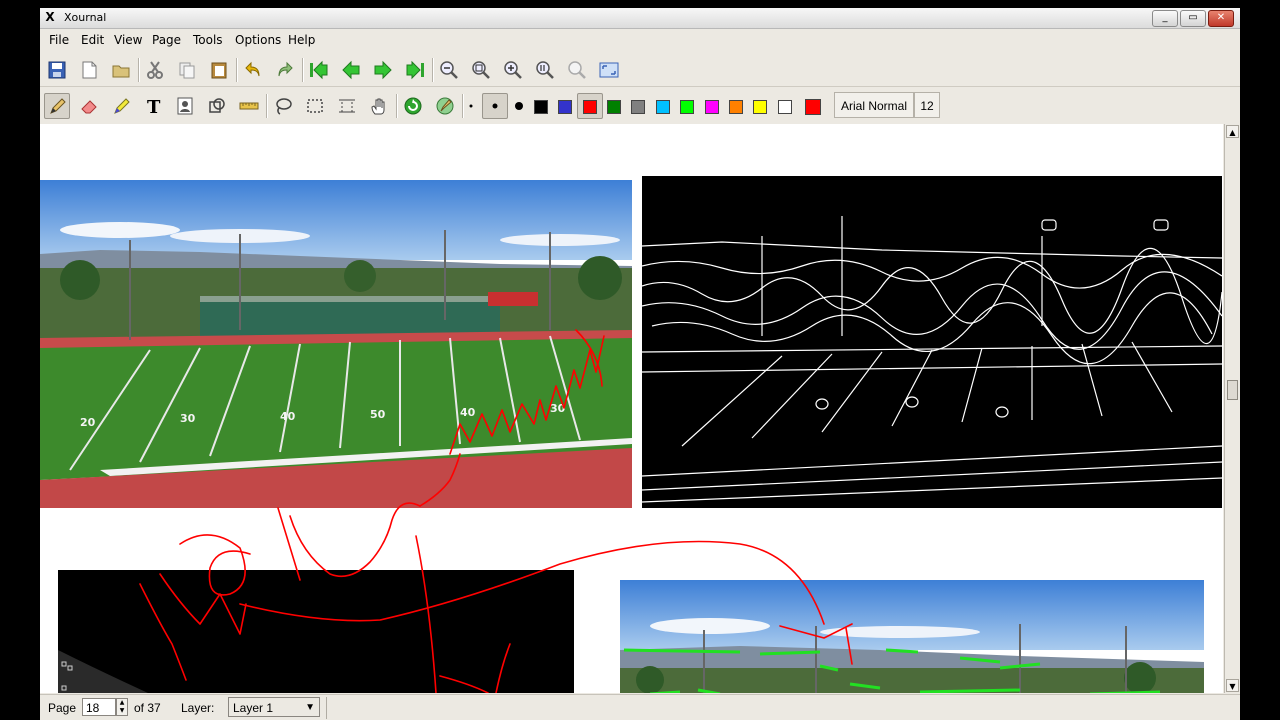 This screenshot has width=1280, height=720. What do you see at coordinates (927, 105) in the screenshot?
I see `font-size-button: 12` at bounding box center [927, 105].